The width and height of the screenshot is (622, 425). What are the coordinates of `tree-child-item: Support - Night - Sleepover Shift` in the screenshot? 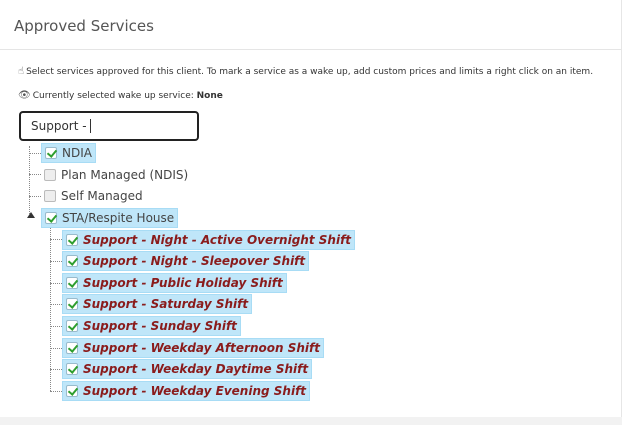 It's located at (186, 261).